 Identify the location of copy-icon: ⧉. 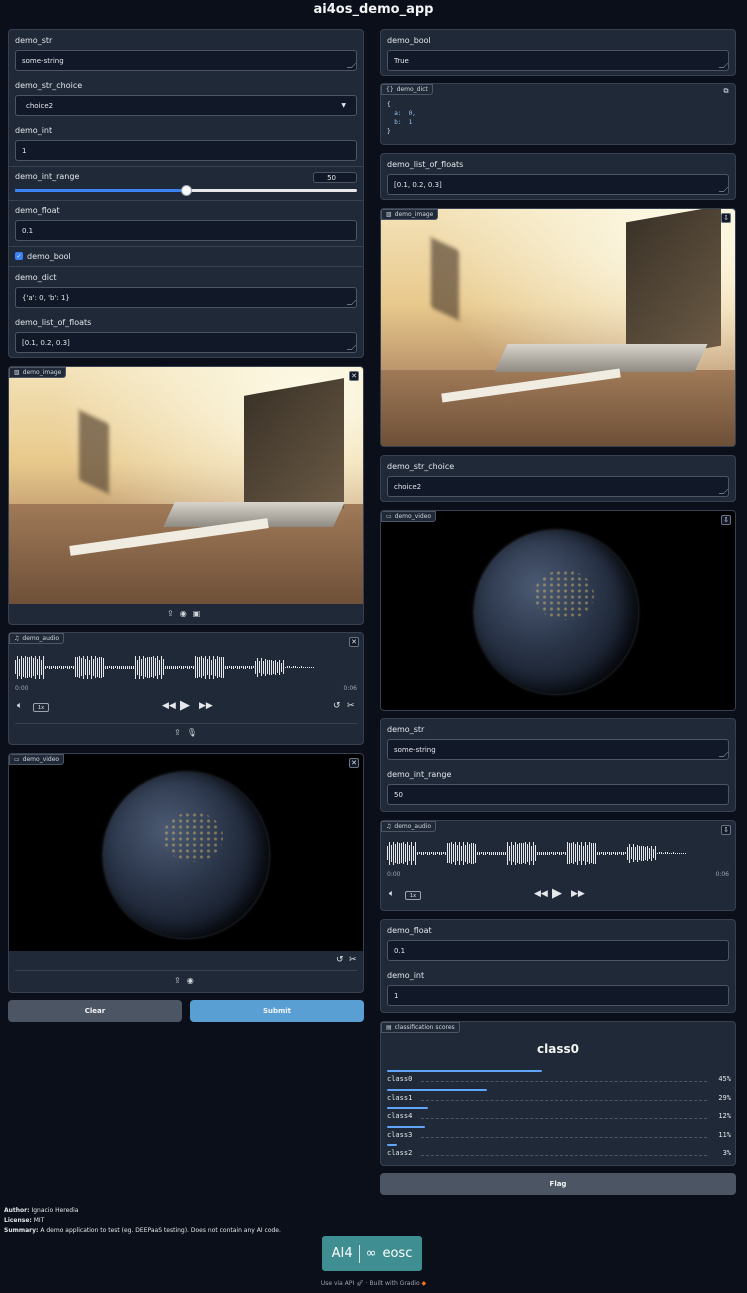
(726, 91).